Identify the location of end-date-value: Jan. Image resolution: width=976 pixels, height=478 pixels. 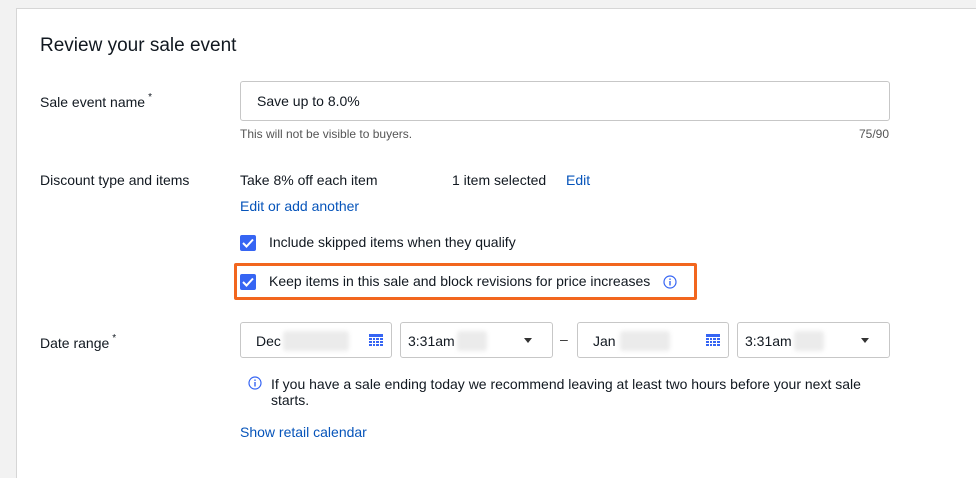
(604, 341).